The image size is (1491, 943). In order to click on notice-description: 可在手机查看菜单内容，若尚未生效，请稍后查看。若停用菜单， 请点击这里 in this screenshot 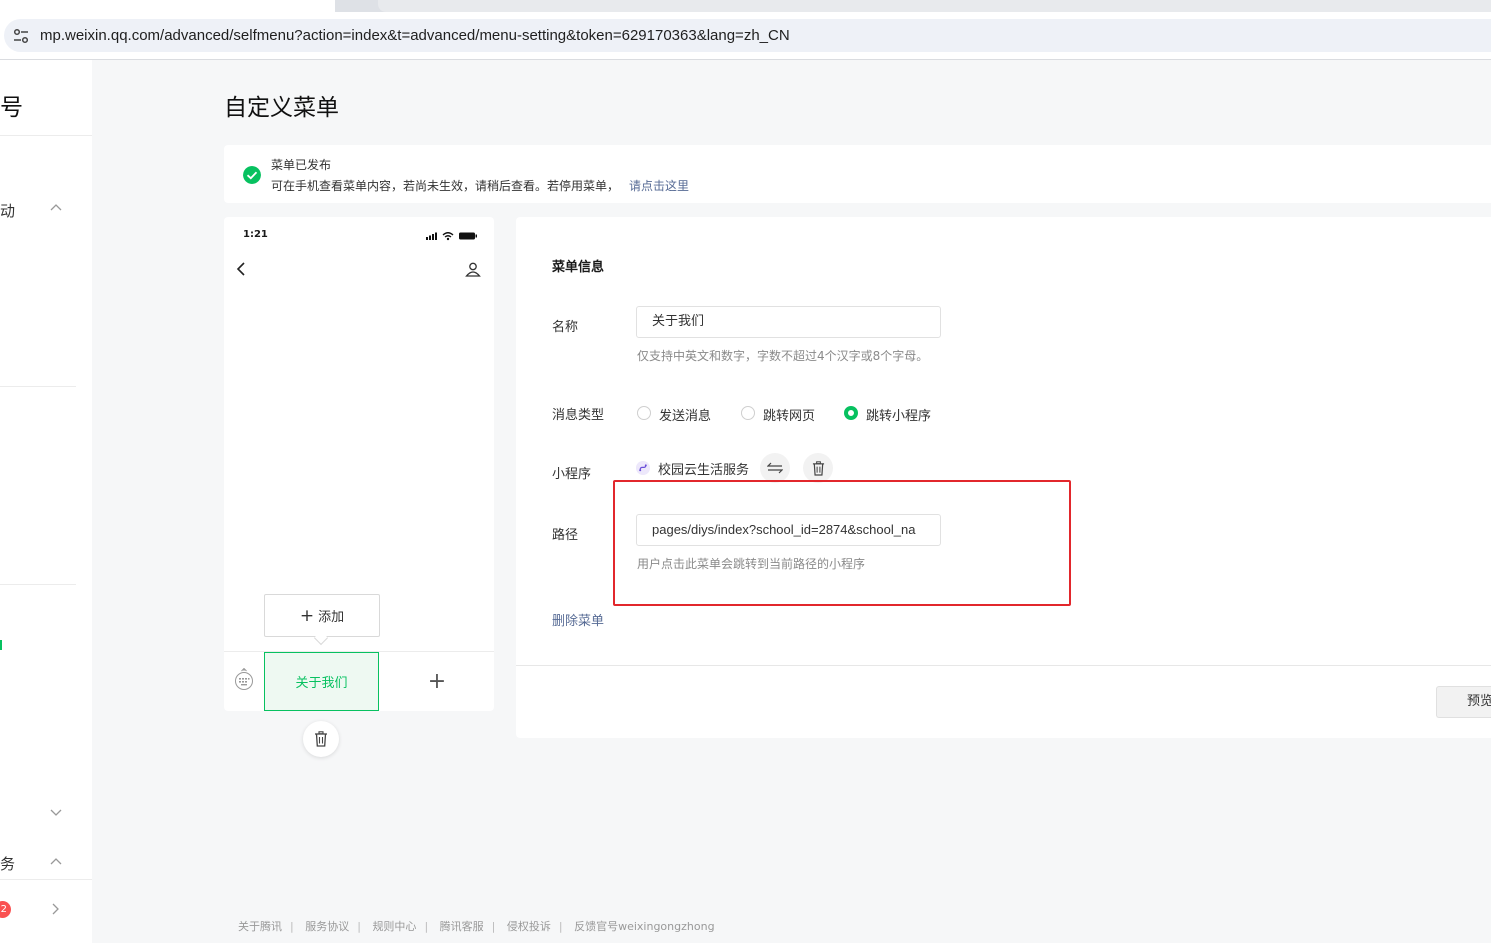, I will do `click(480, 185)`.